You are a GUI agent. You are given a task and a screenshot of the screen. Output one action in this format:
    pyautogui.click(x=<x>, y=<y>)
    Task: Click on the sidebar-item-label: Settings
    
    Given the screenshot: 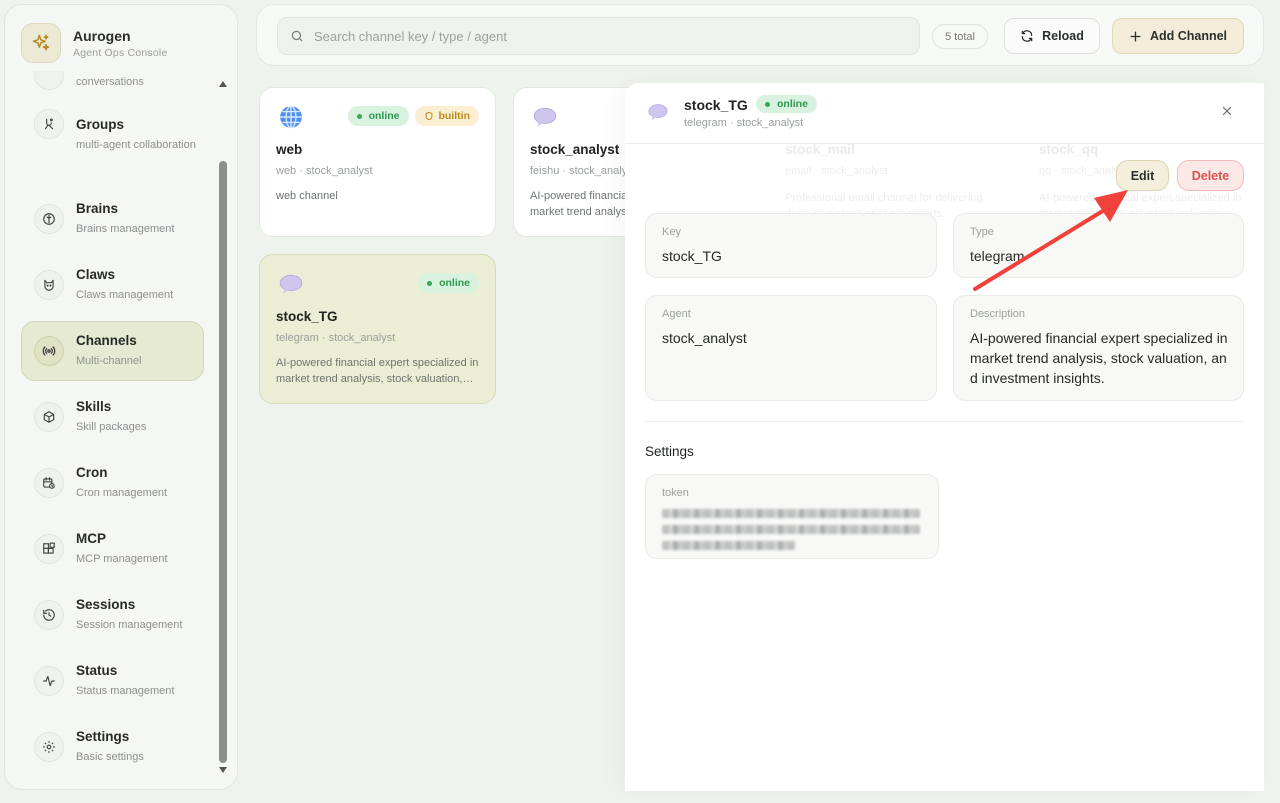 What is the action you would take?
    pyautogui.click(x=103, y=736)
    